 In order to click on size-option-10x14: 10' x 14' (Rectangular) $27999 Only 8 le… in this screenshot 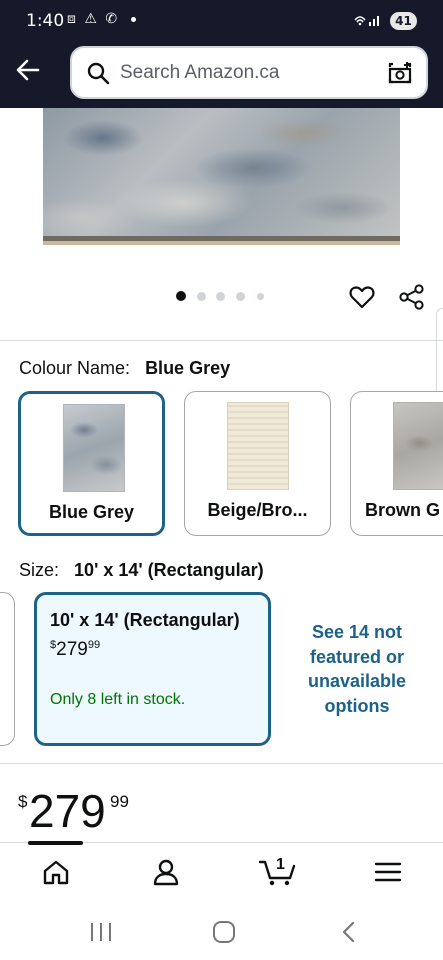, I will do `click(152, 669)`.